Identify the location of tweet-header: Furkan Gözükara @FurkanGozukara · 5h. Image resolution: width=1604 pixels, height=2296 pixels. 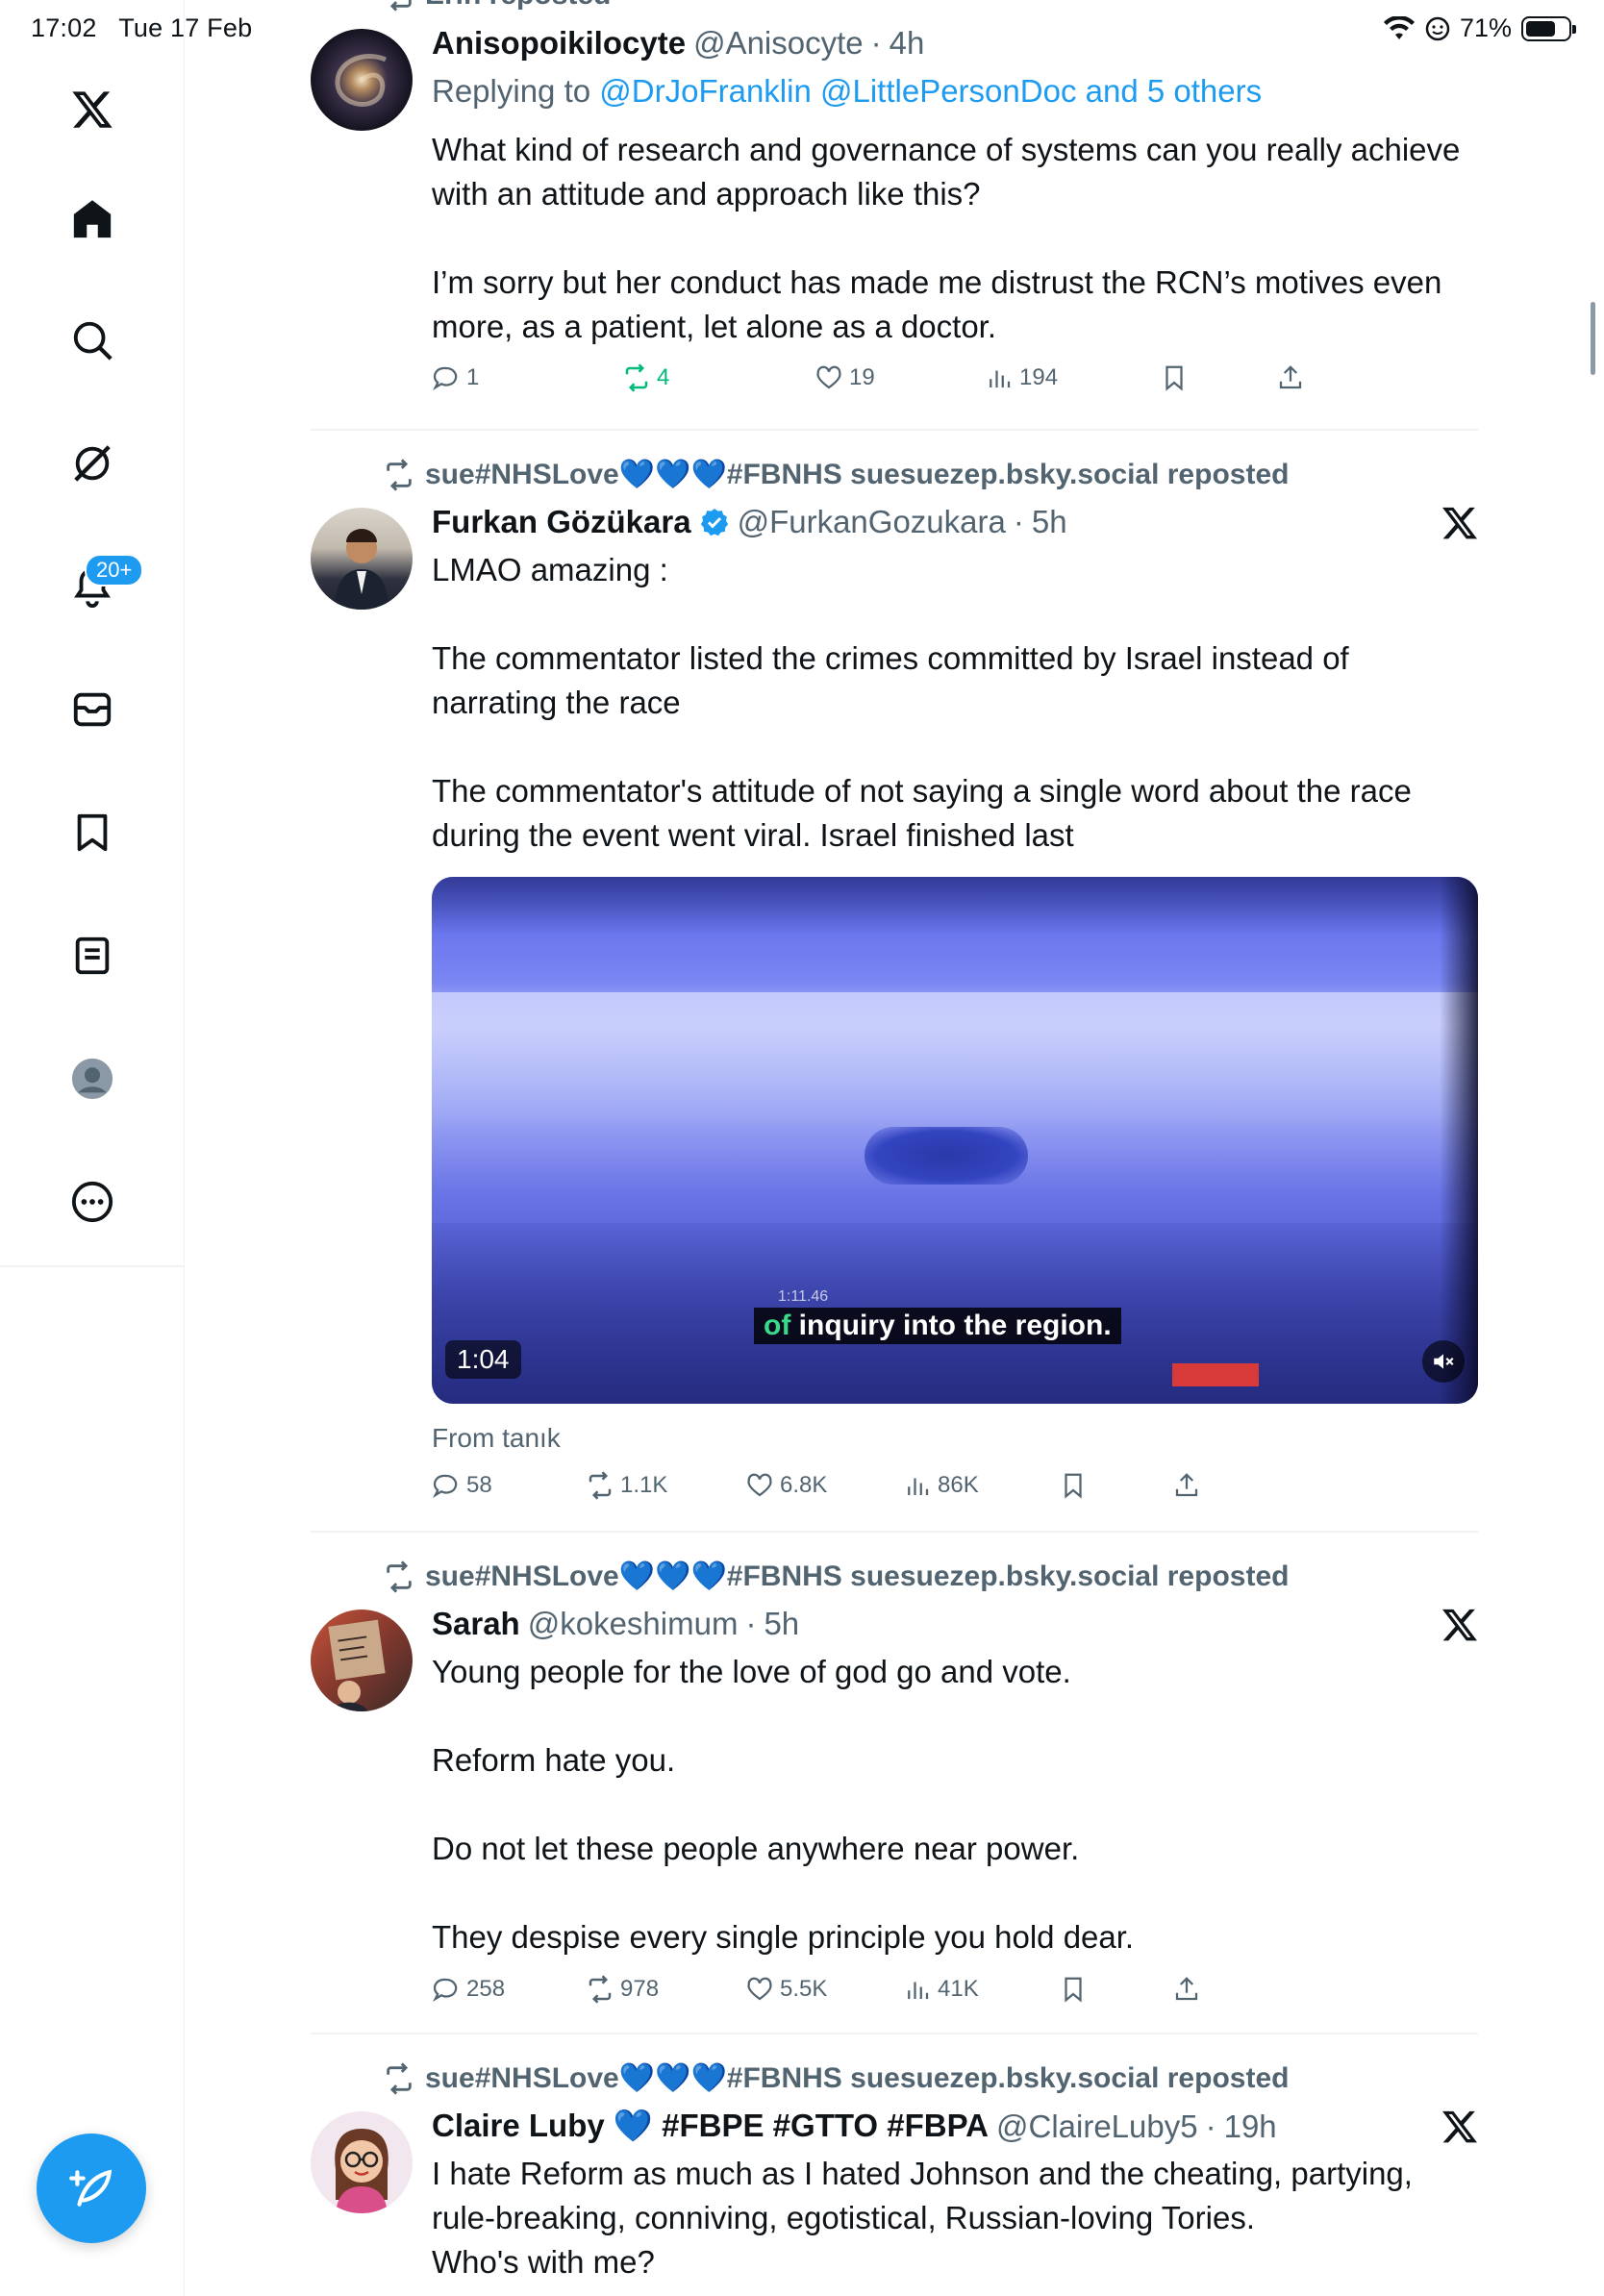
(749, 522).